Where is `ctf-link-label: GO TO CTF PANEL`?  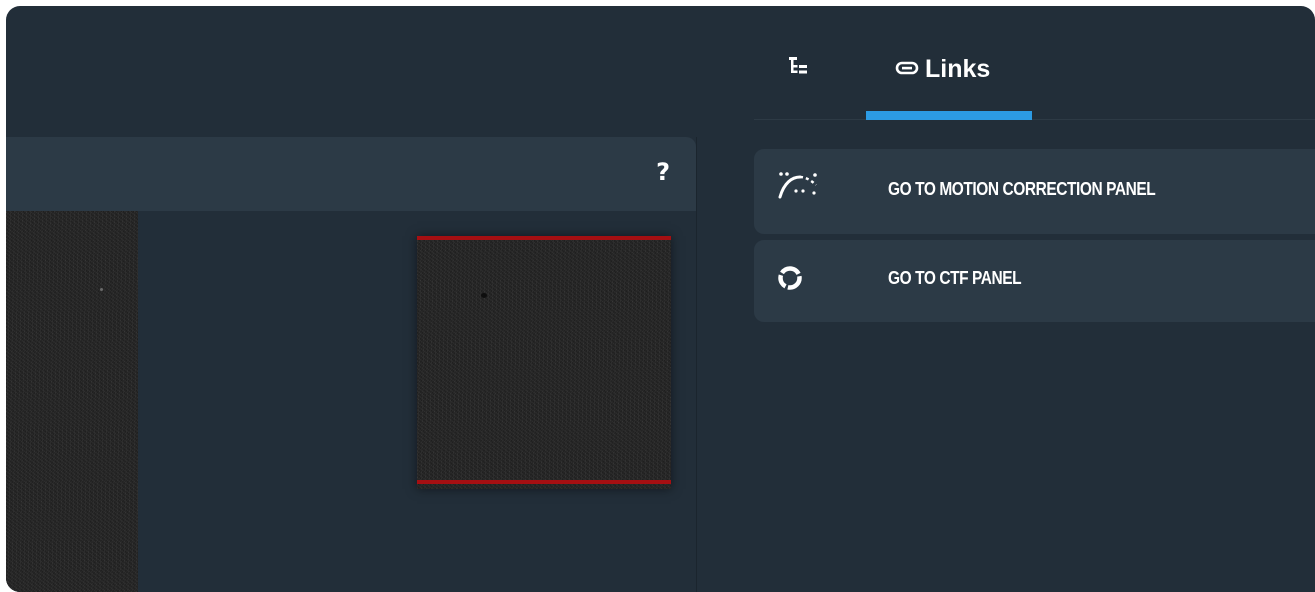 ctf-link-label: GO TO CTF PANEL is located at coordinates (955, 278).